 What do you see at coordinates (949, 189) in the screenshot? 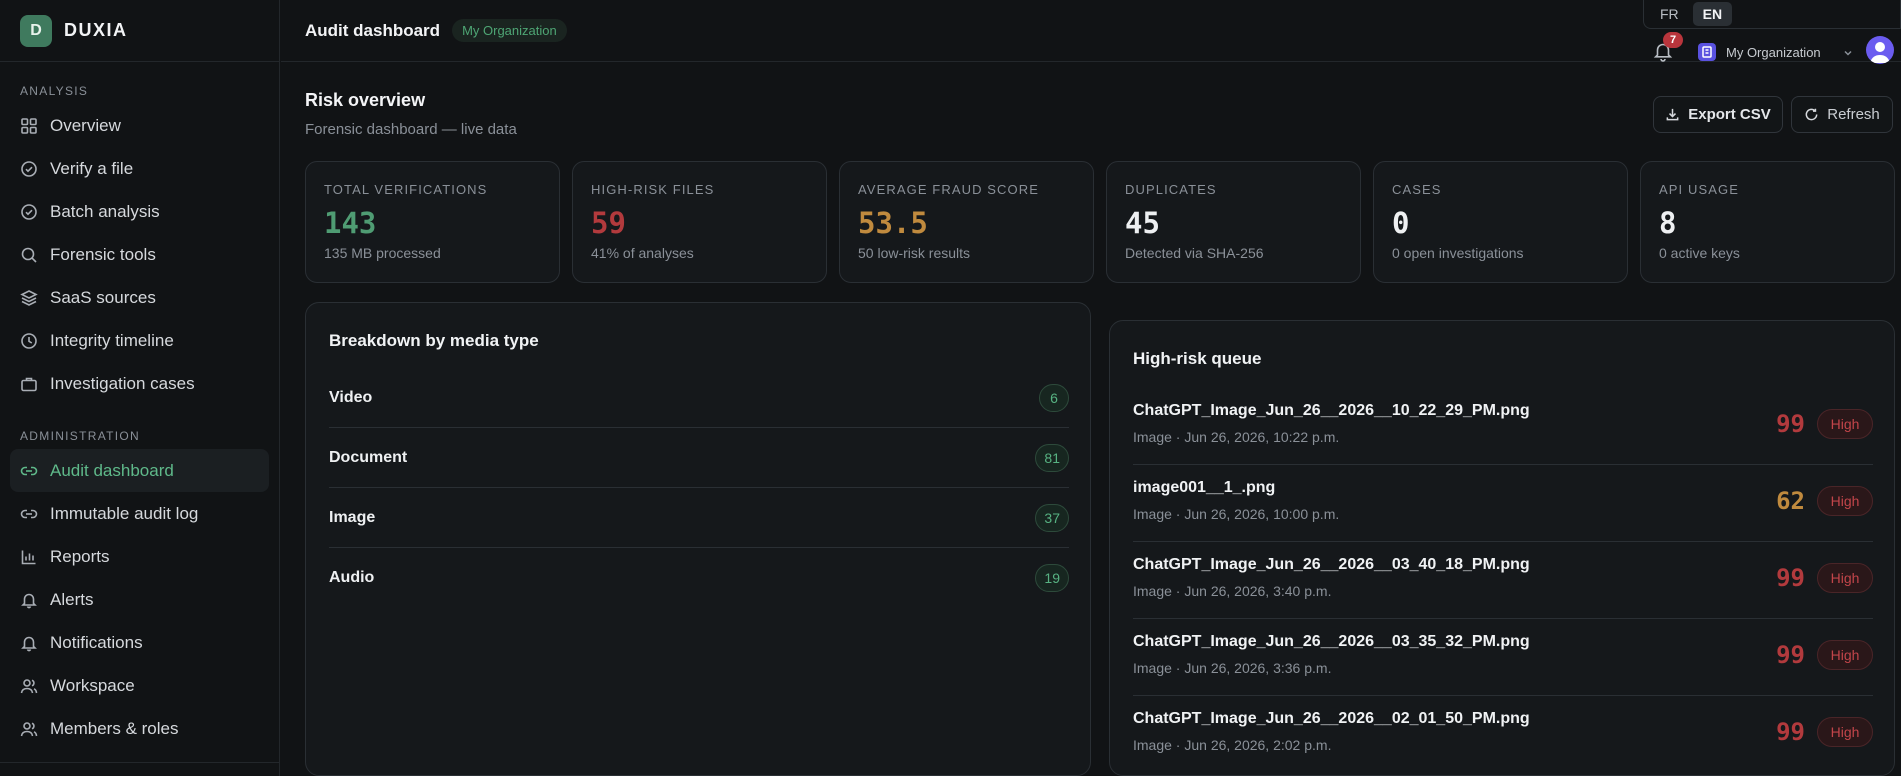
I see `stat-label: AVERAGE FRAUD SCORE` at bounding box center [949, 189].